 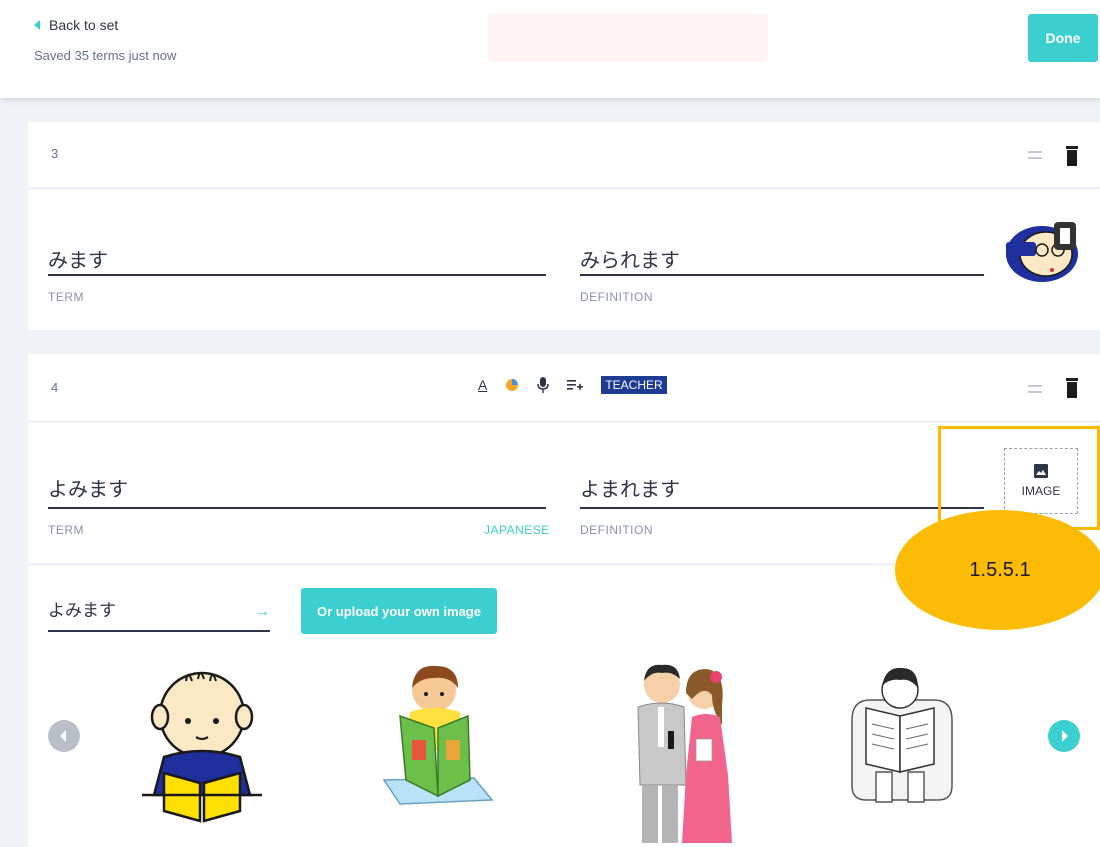 What do you see at coordinates (512, 385) in the screenshot?
I see `color-picker-icon` at bounding box center [512, 385].